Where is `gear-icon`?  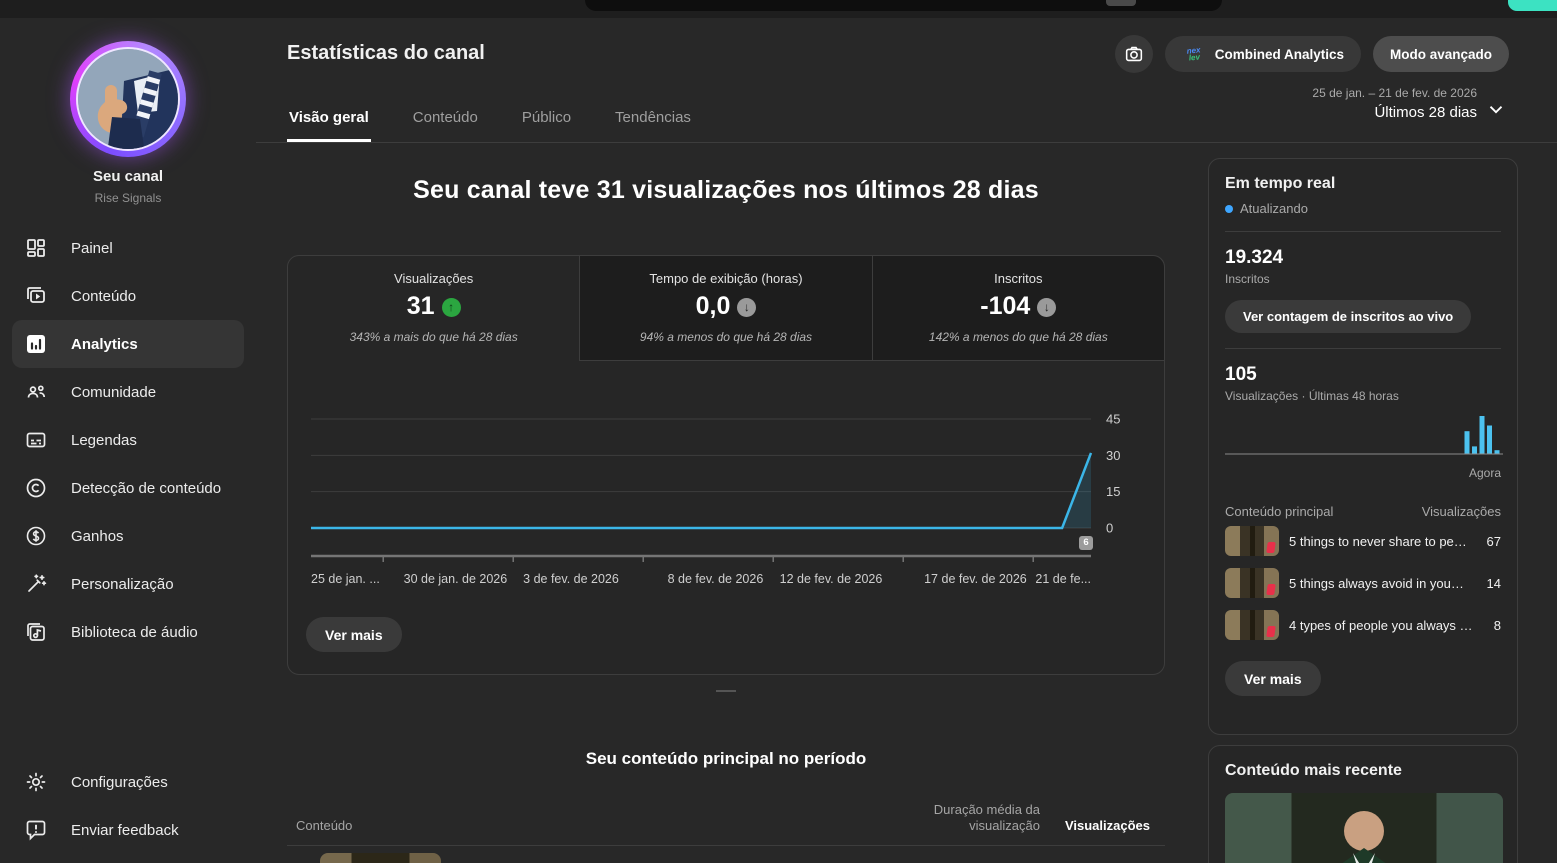
gear-icon is located at coordinates (36, 782).